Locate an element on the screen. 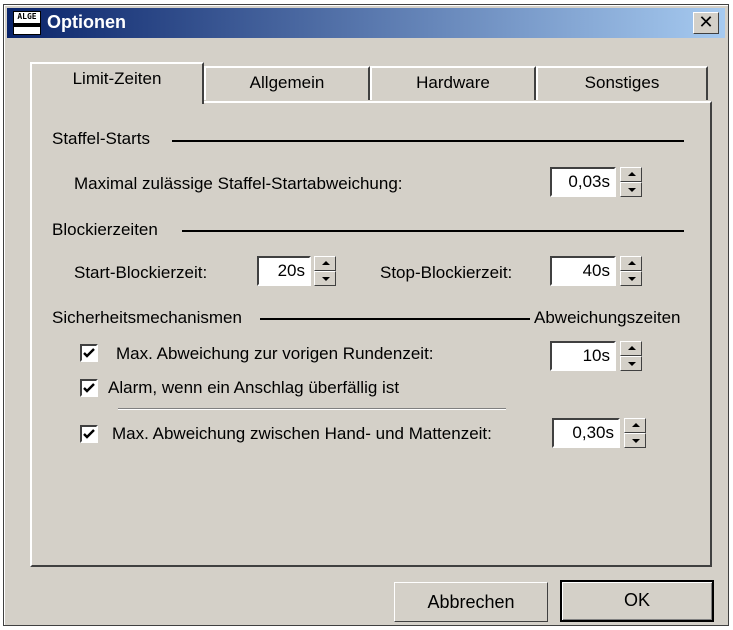 This screenshot has height=630, width=733. group-heading-staffel: Staffel-Starts is located at coordinates (101, 138).